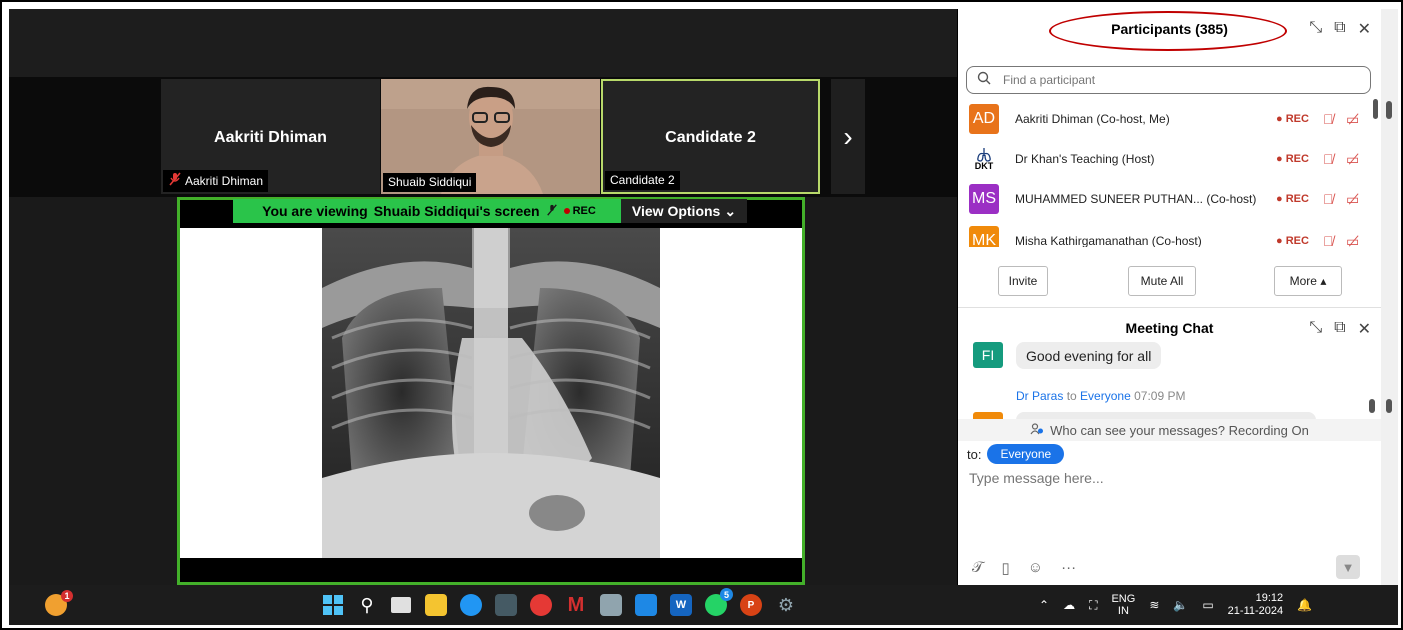 The height and width of the screenshot is (630, 1403). I want to click on mute-all-button: Mute All, so click(1162, 281).